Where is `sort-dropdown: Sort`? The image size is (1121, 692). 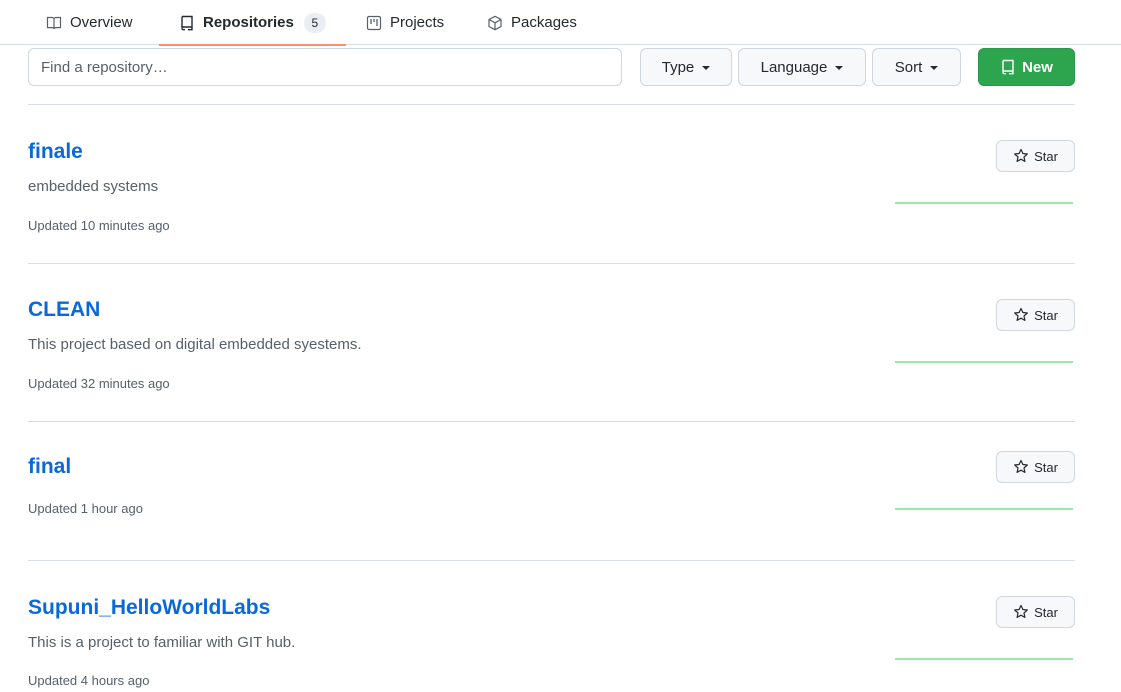
sort-dropdown: Sort is located at coordinates (916, 67).